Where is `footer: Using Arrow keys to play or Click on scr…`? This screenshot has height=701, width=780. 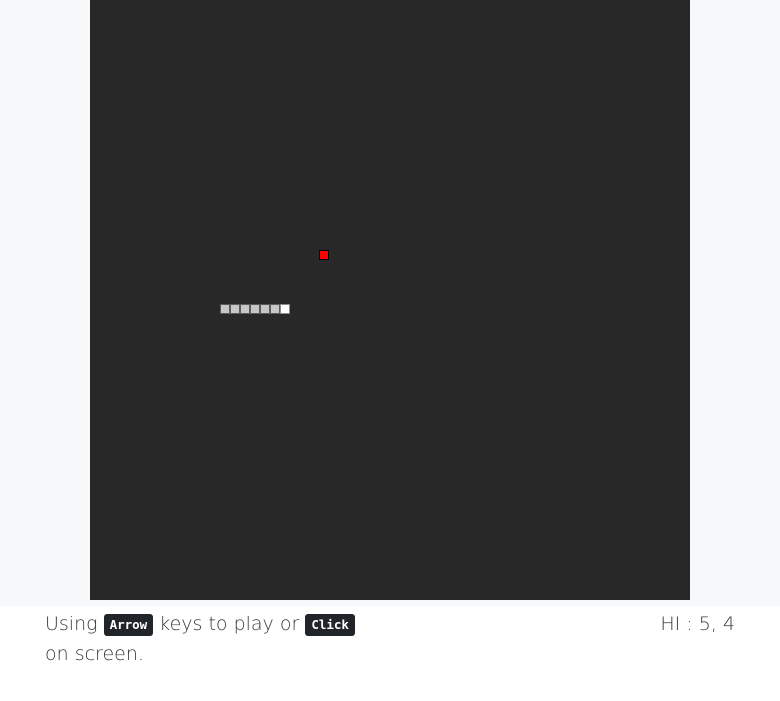 footer: Using Arrow keys to play or Click on scr… is located at coordinates (390, 653).